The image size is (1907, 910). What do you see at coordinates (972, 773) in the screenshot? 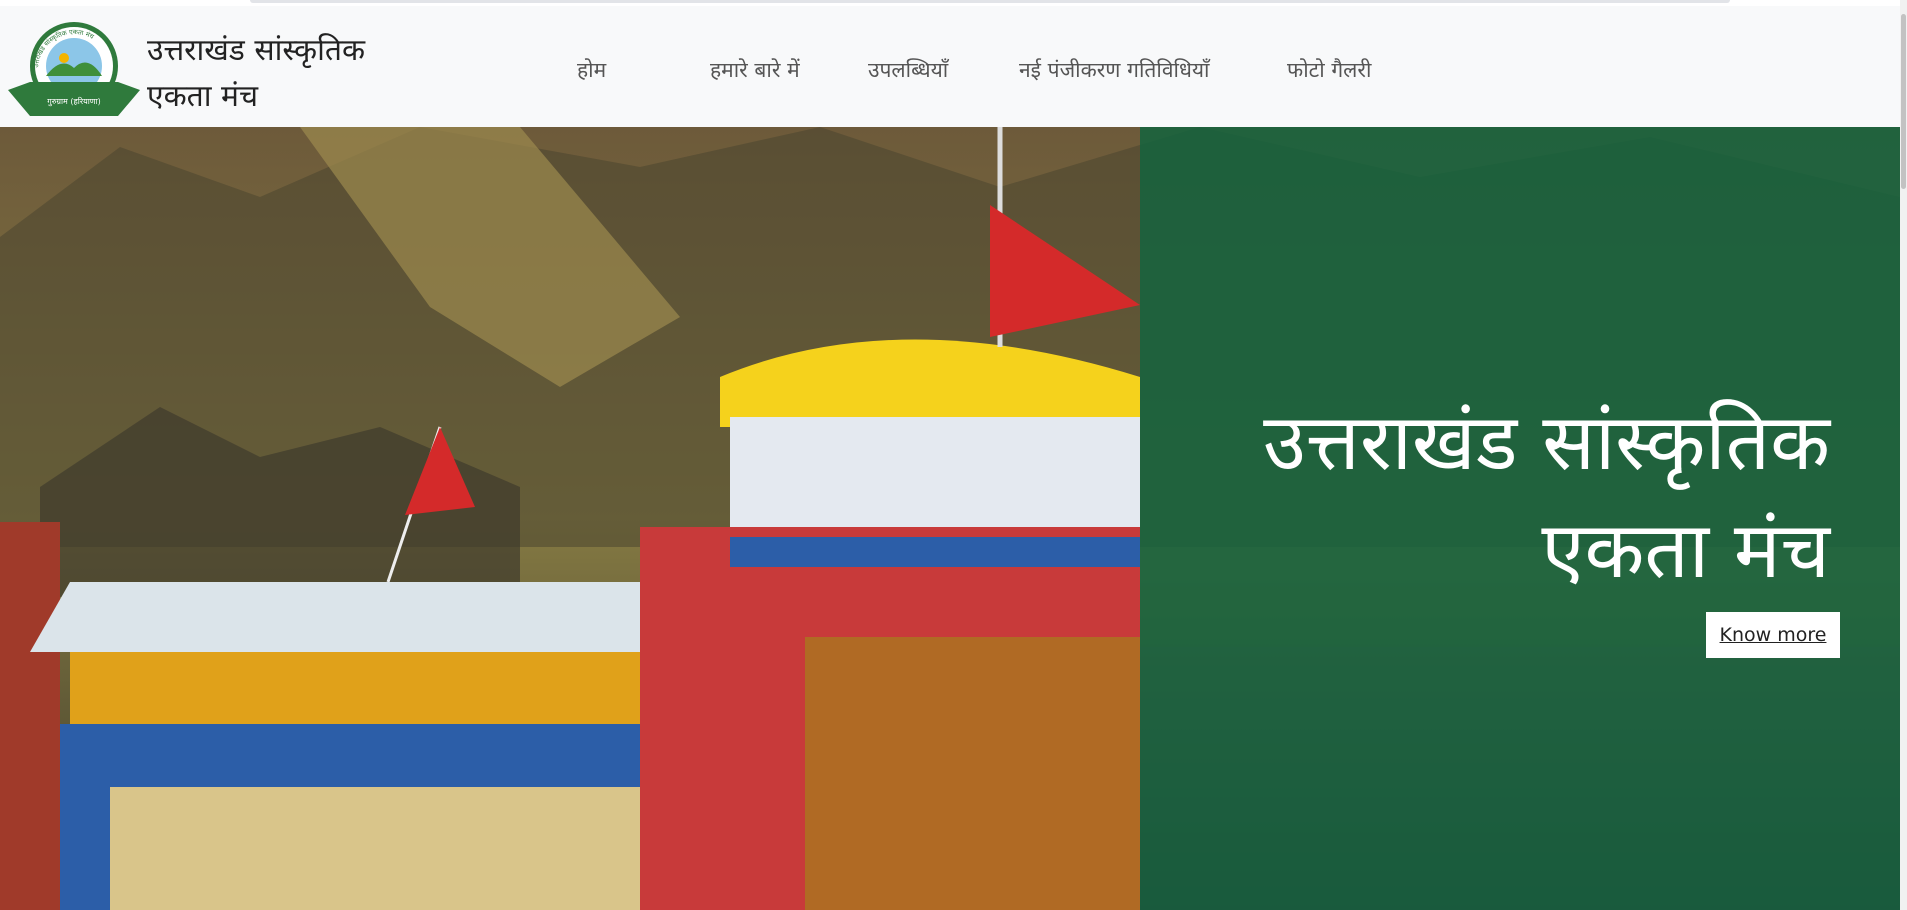
I see `temple-gate` at bounding box center [972, 773].